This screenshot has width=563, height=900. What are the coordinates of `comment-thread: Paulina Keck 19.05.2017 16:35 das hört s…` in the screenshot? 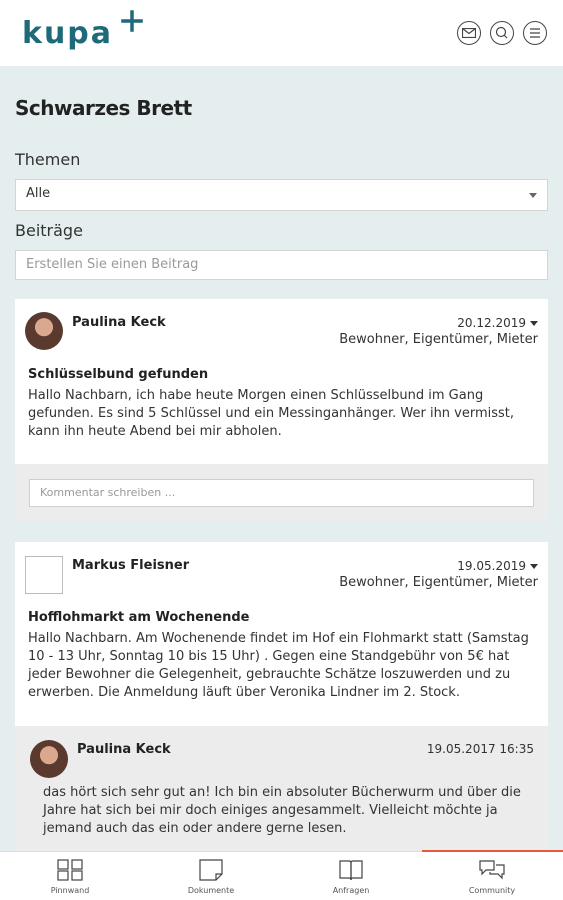 It's located at (281, 788).